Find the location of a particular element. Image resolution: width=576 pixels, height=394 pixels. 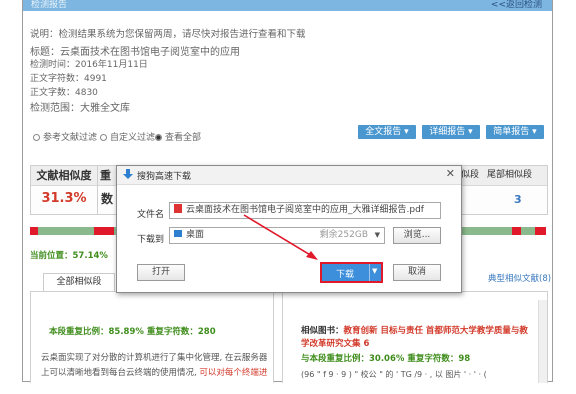

annotation-arrow-icon is located at coordinates (280, 237).